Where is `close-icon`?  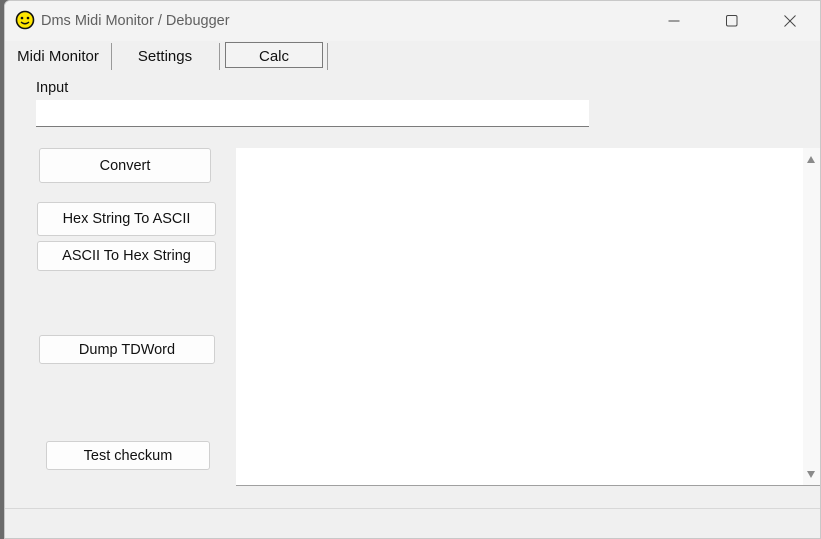
close-icon is located at coordinates (790, 21).